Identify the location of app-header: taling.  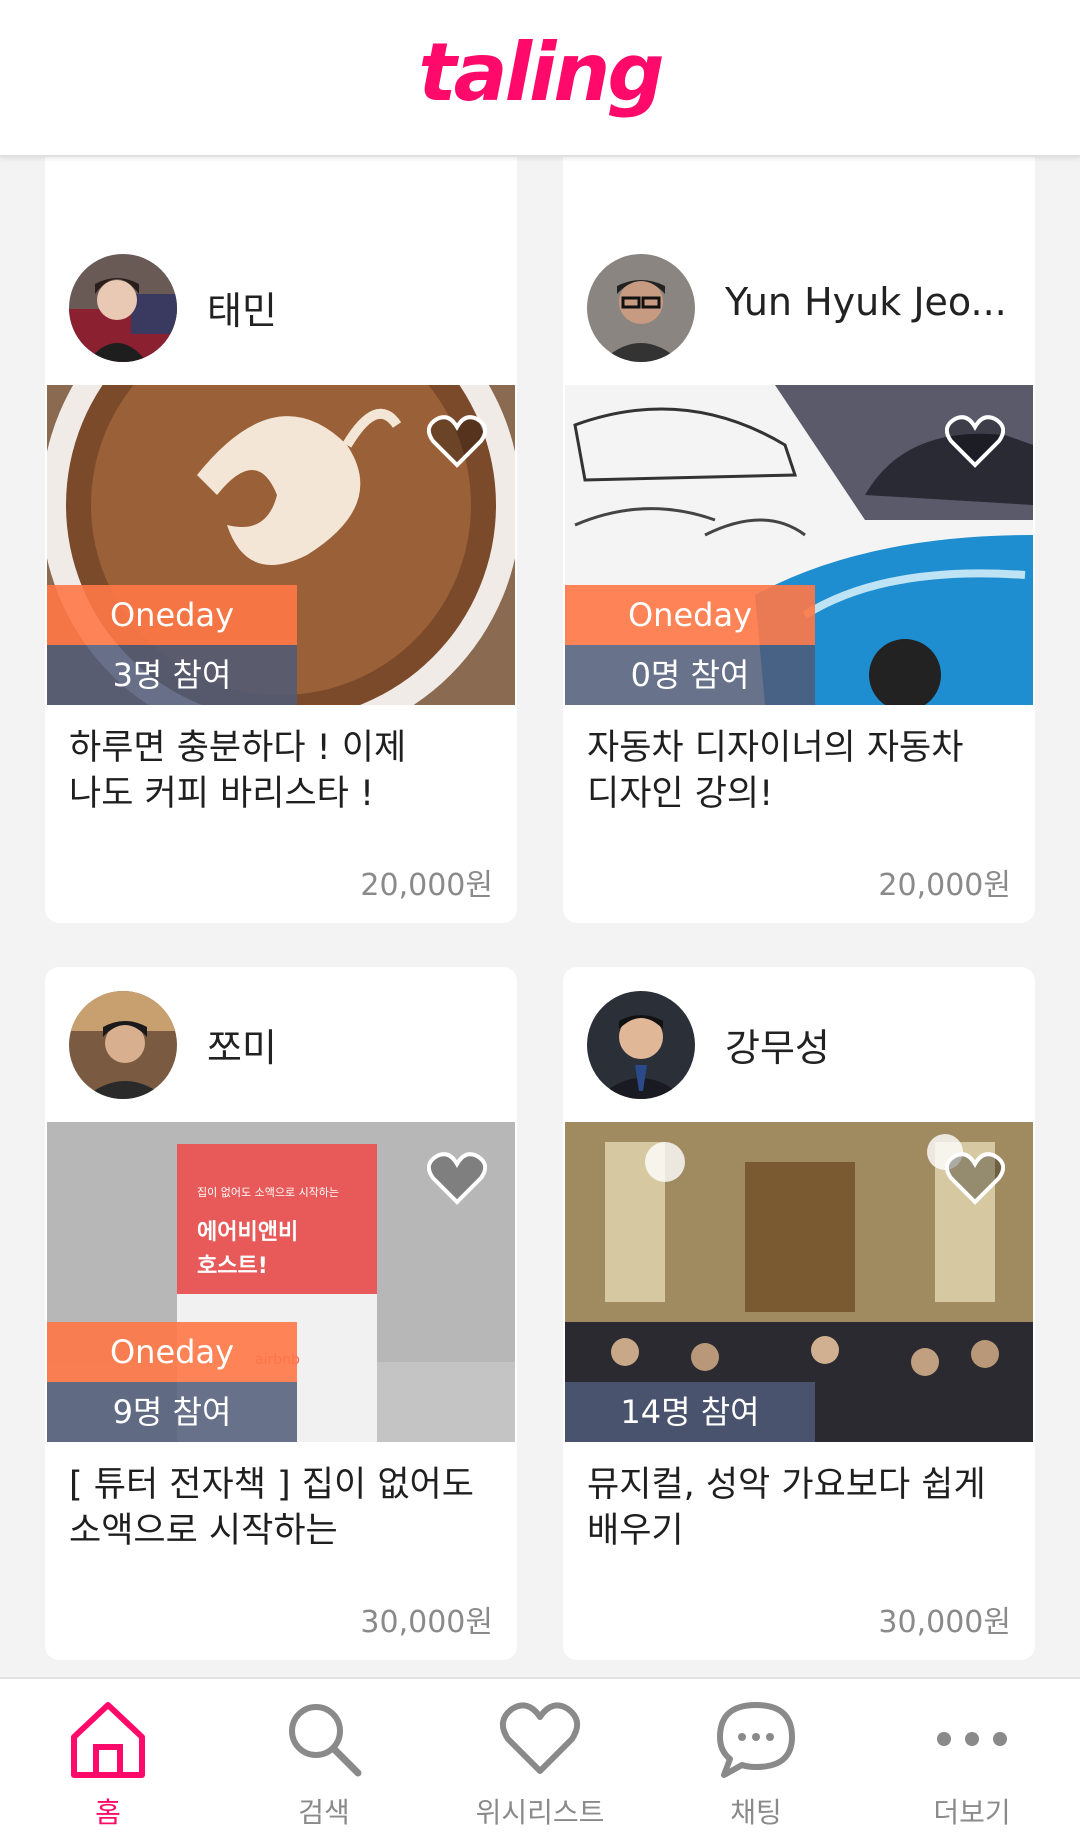
(540, 78).